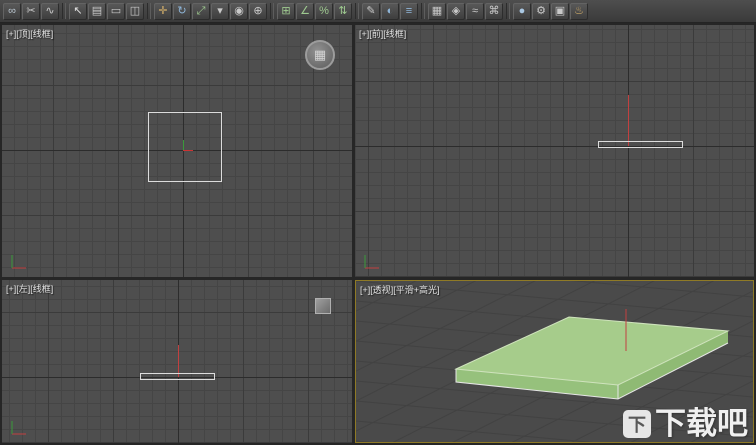  What do you see at coordinates (201, 11) in the screenshot?
I see `select-and-scale-button: ⤢` at bounding box center [201, 11].